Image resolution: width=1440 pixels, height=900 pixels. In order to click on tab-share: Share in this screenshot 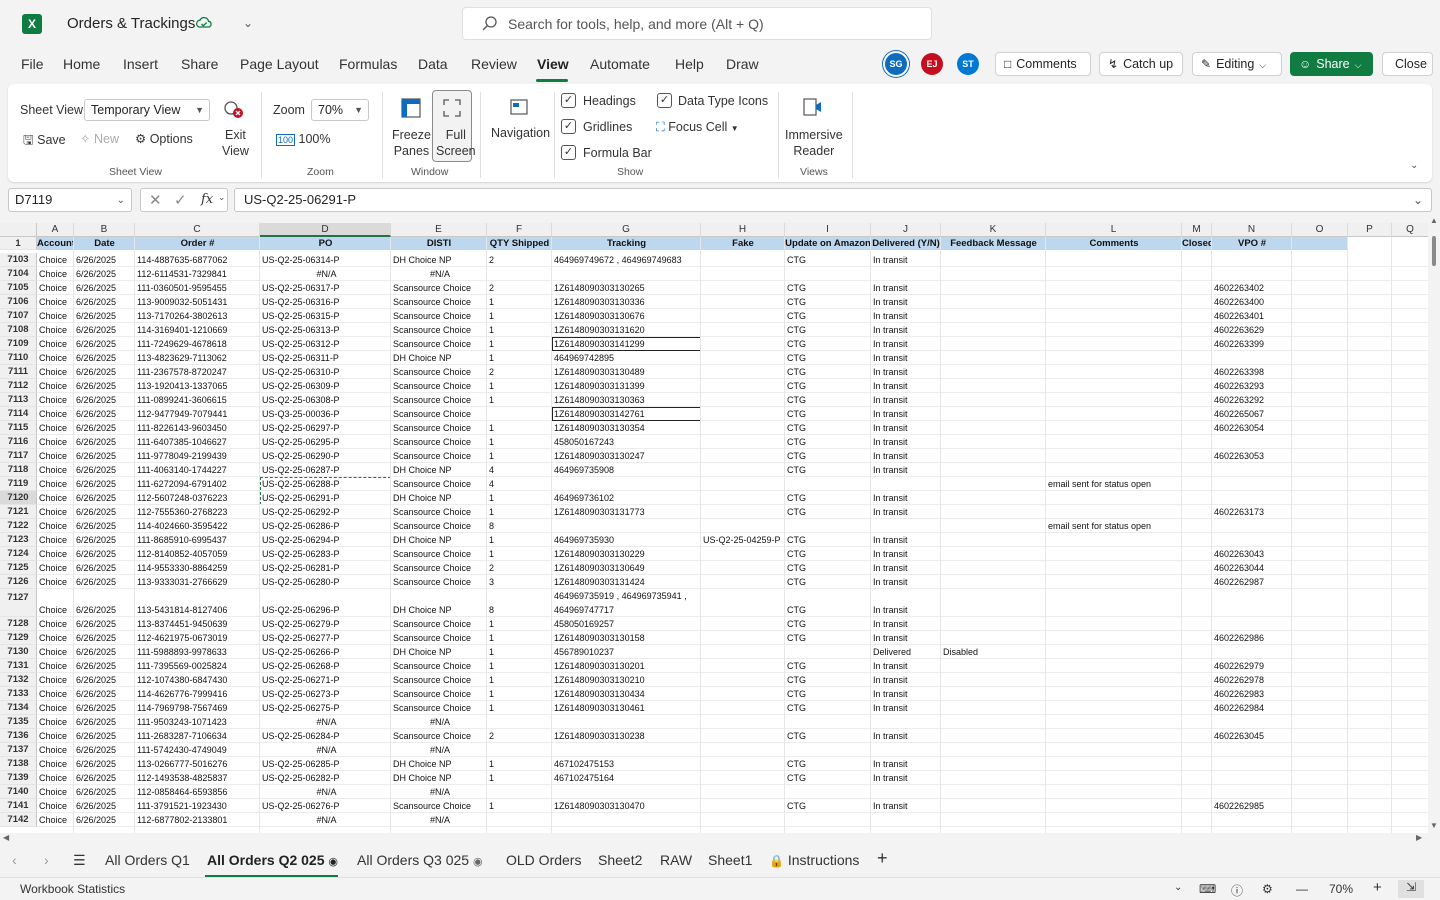, I will do `click(199, 64)`.